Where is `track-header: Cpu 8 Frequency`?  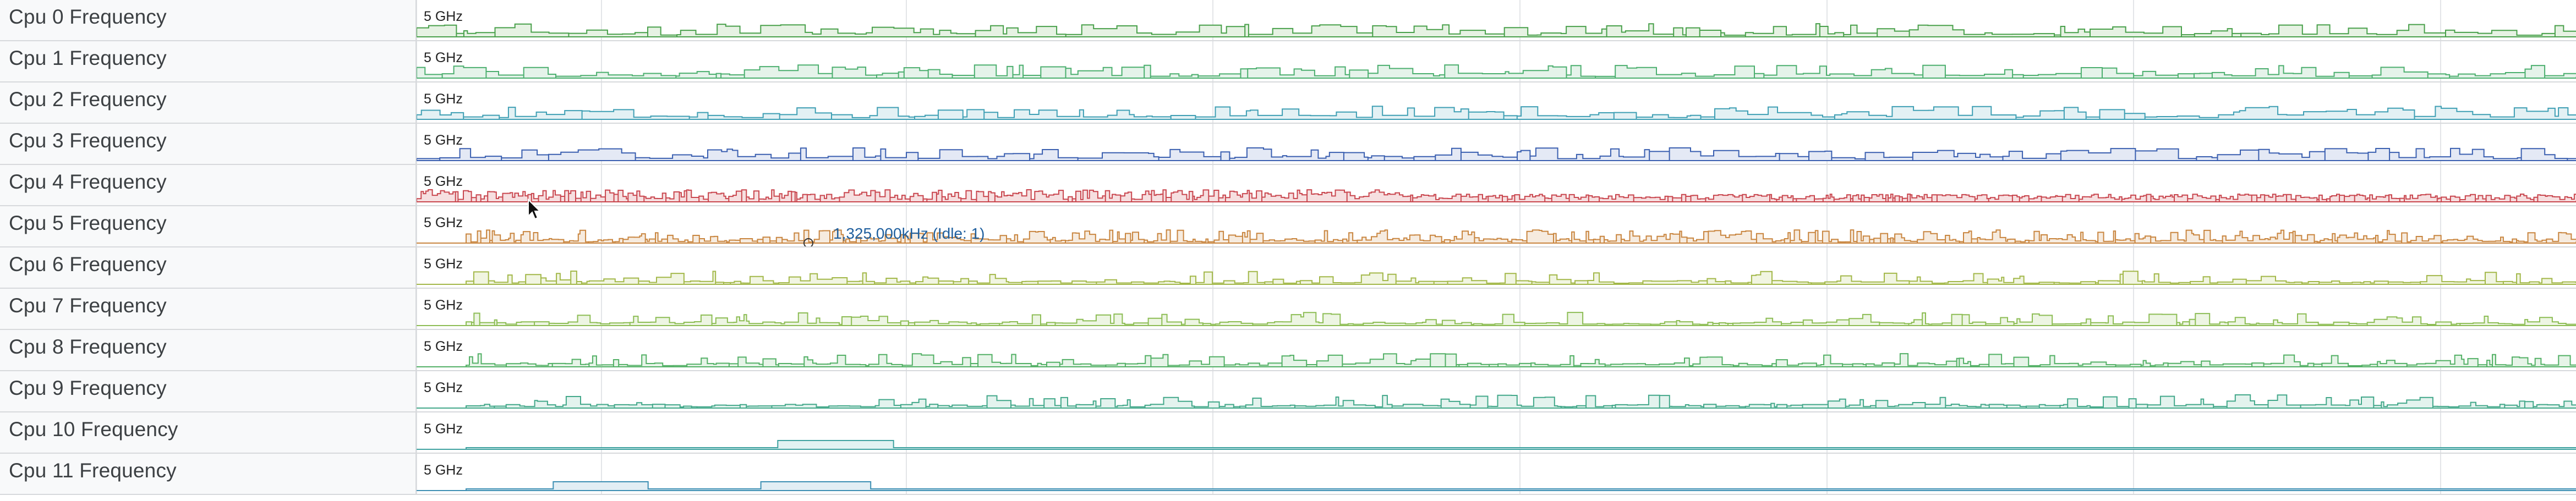
track-header: Cpu 8 Frequency is located at coordinates (208, 350).